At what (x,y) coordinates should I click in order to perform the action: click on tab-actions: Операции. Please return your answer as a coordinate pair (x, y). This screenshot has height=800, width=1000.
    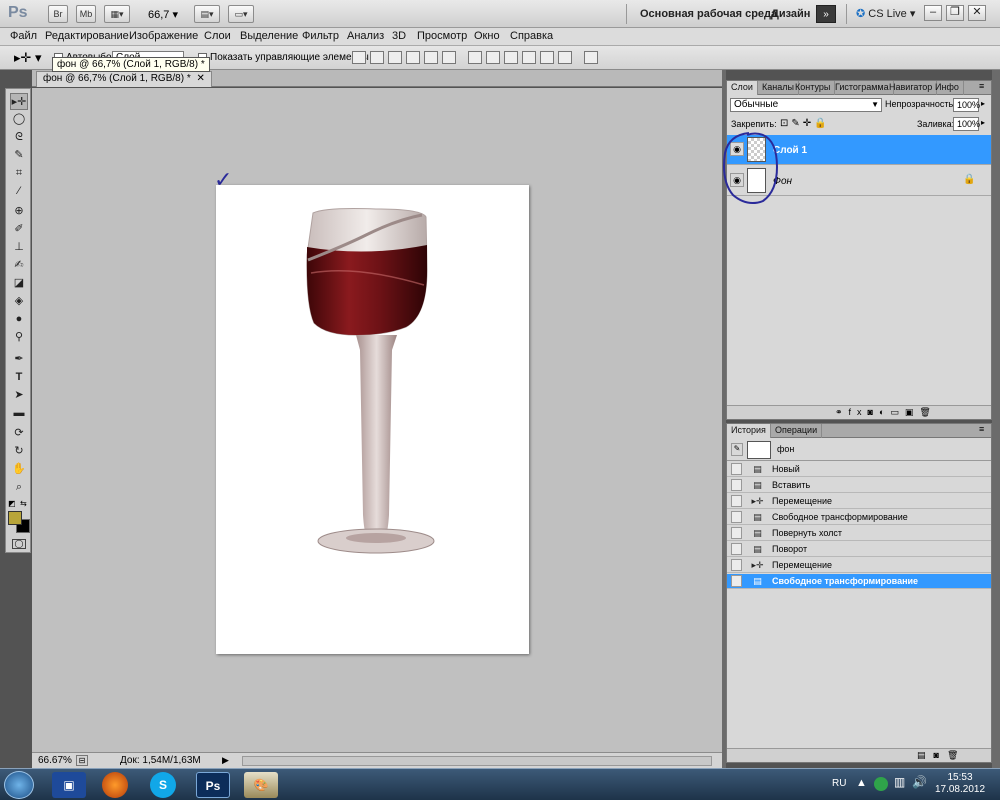
    Looking at the image, I should click on (797, 431).